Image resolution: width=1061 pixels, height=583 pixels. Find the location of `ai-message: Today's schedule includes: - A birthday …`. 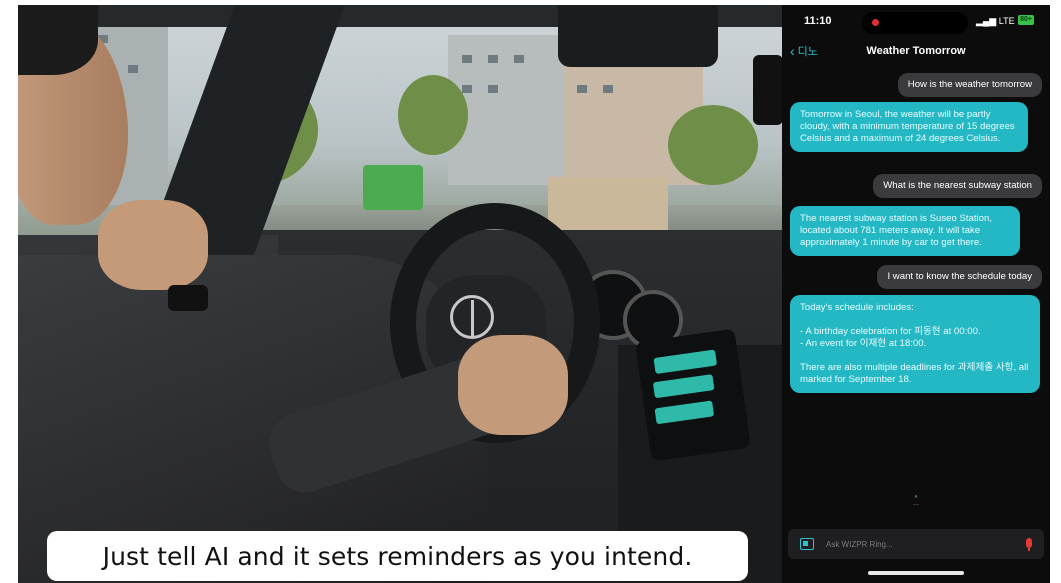

ai-message: Today's schedule includes: - A birthday … is located at coordinates (915, 344).